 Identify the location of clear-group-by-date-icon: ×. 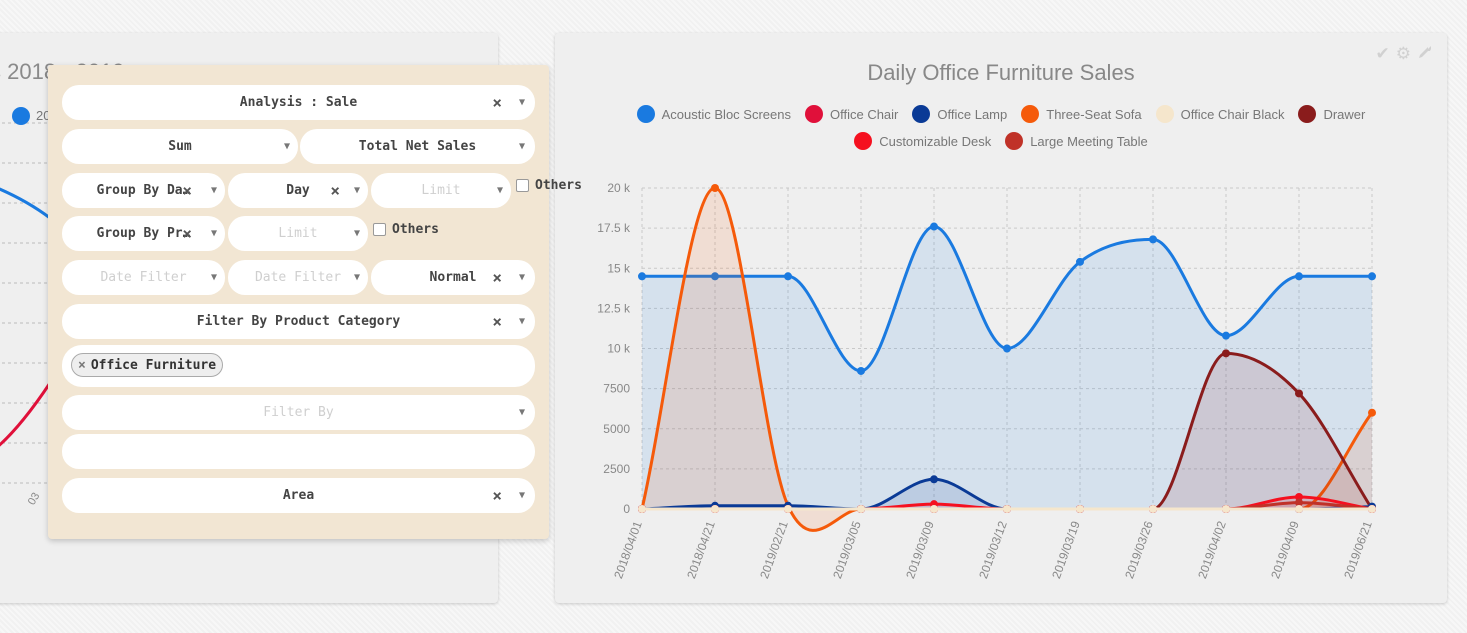
(187, 190).